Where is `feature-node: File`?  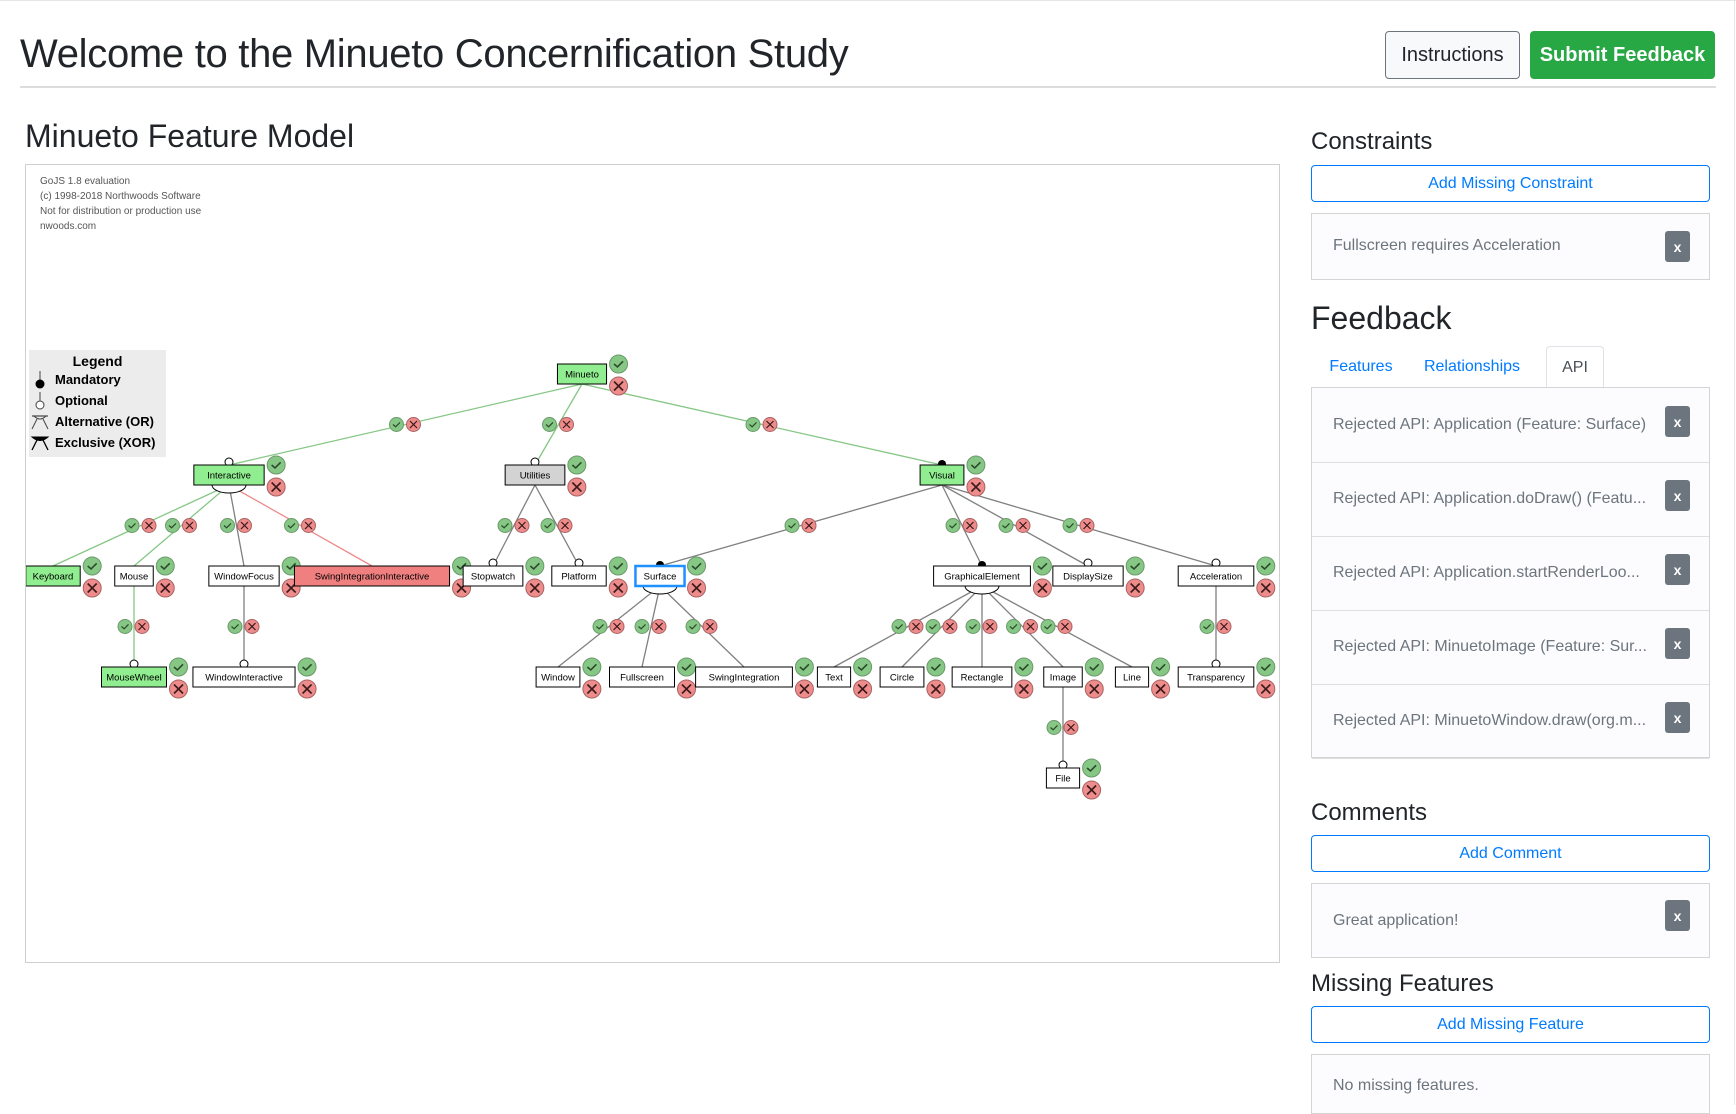 feature-node: File is located at coordinates (1073, 779).